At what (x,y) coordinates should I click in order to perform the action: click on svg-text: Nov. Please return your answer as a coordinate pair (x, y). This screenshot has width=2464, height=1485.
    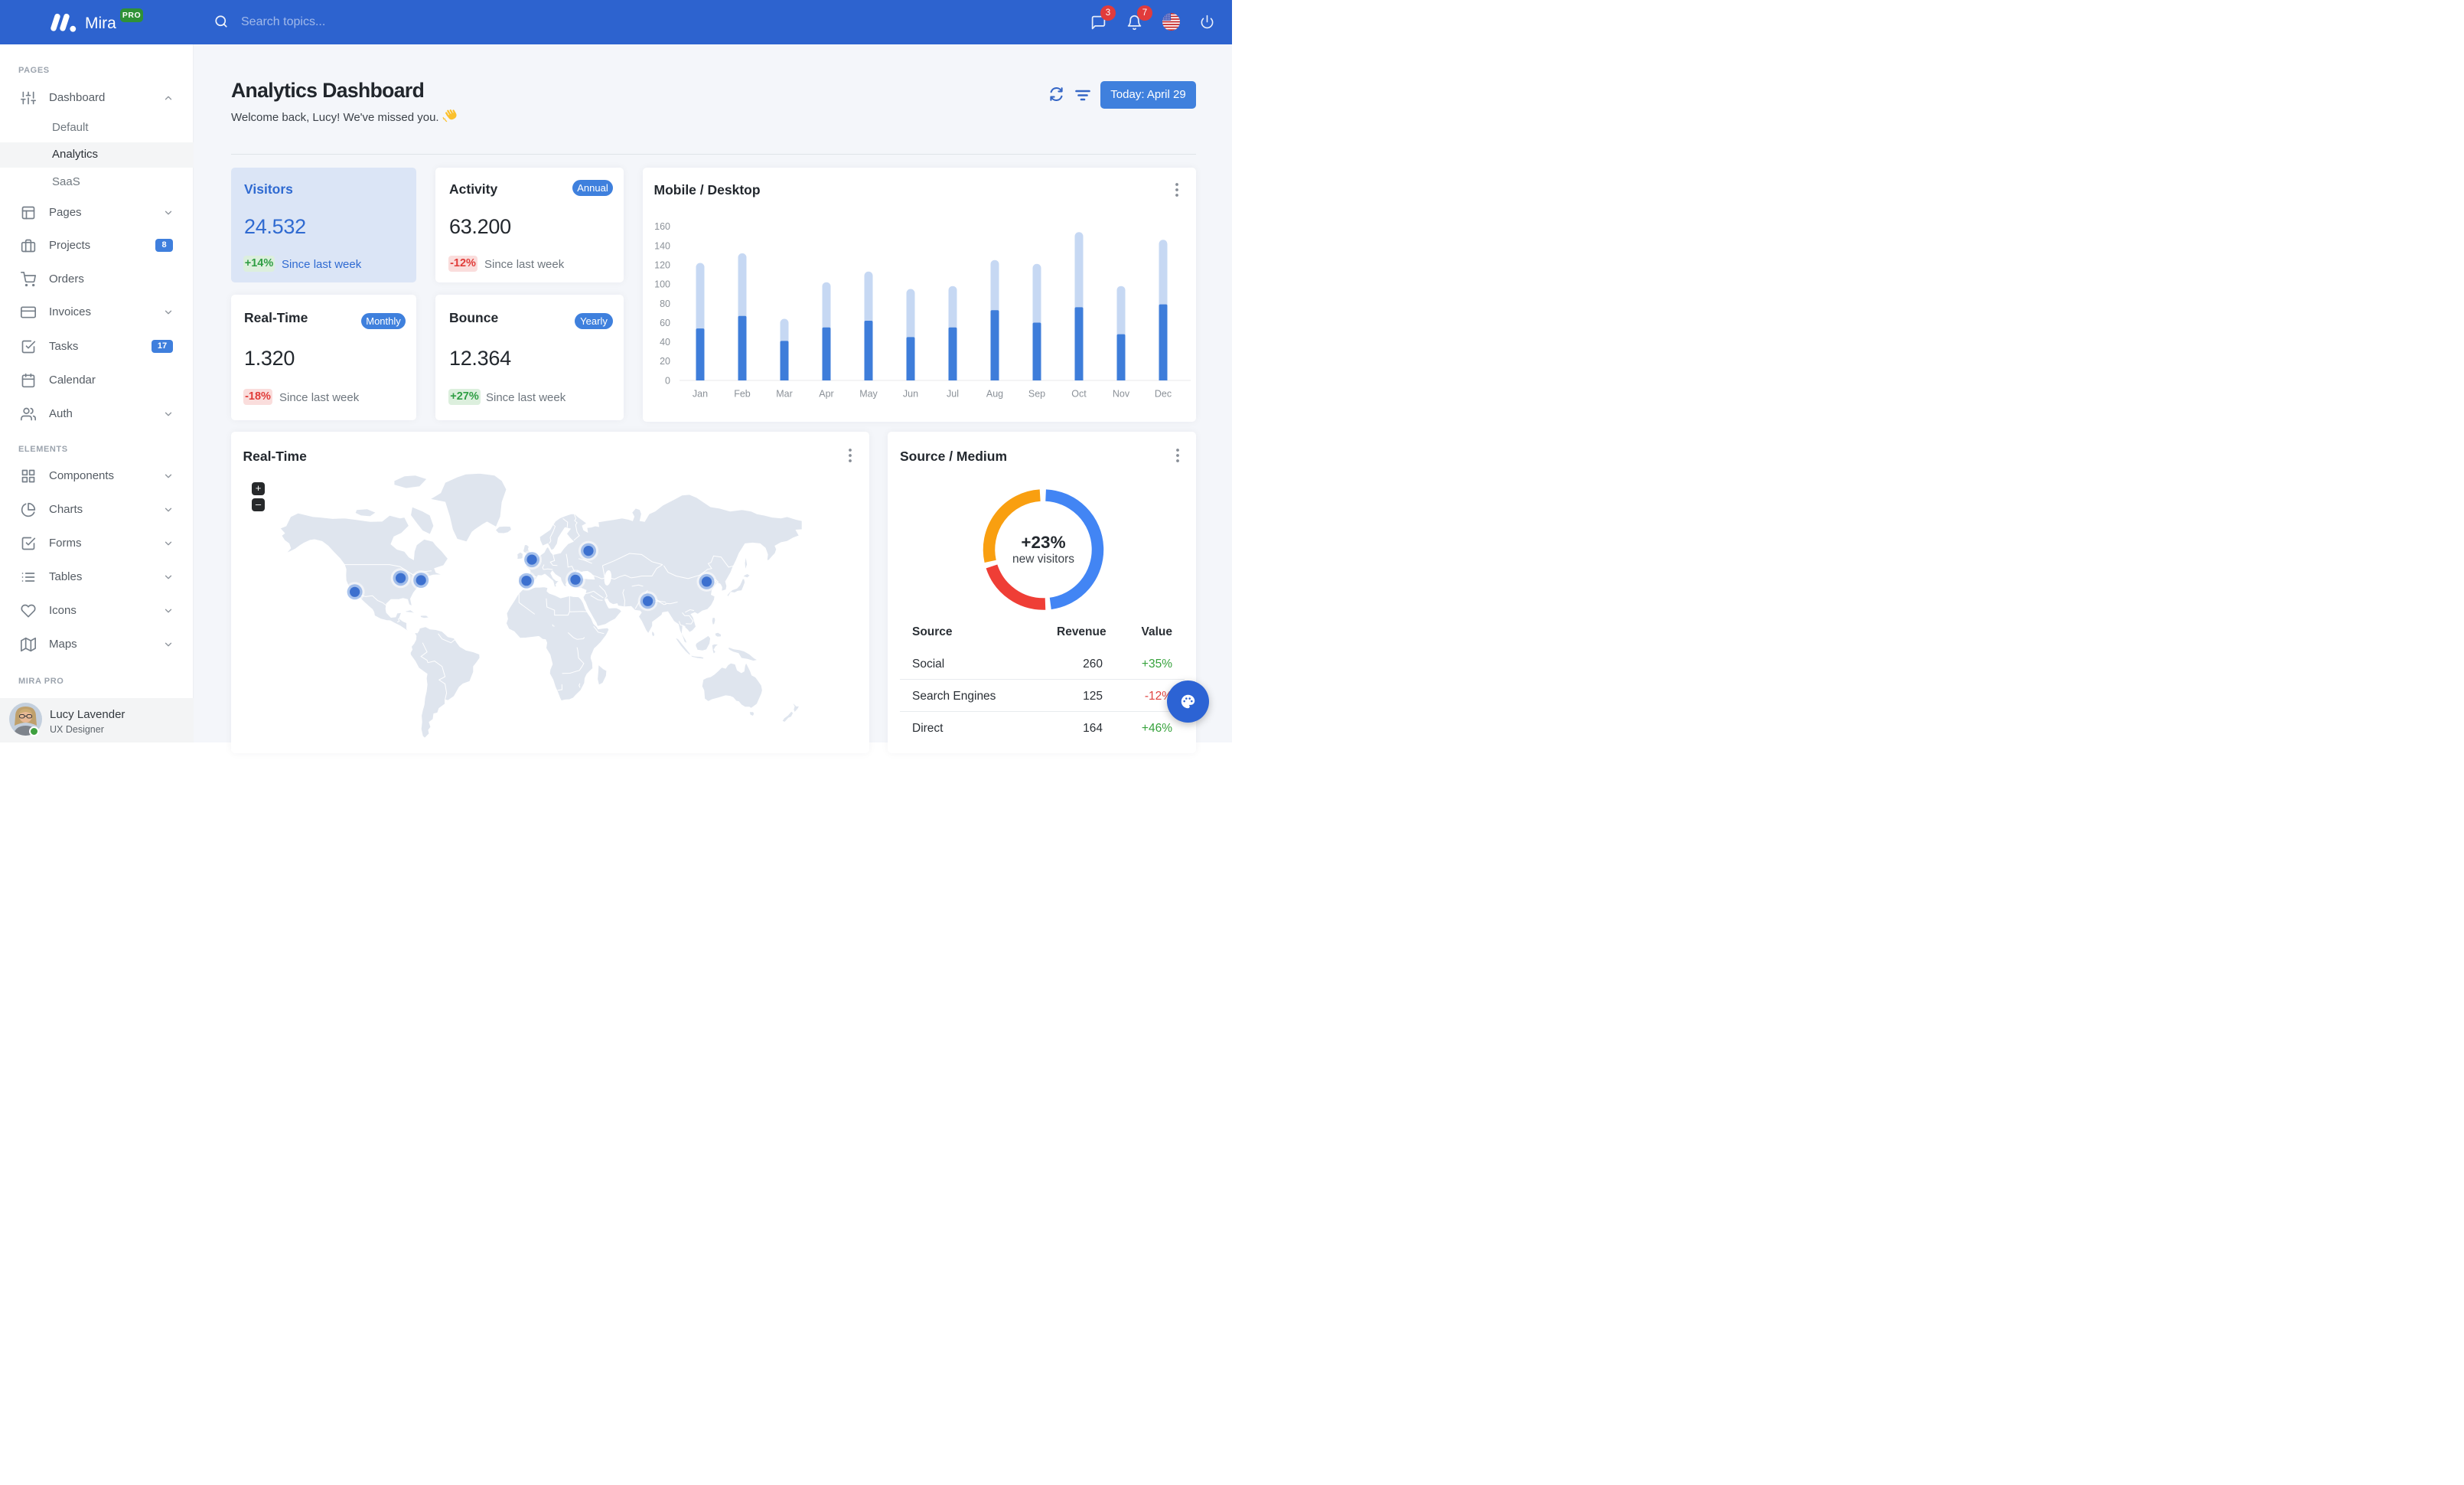
    Looking at the image, I should click on (1121, 394).